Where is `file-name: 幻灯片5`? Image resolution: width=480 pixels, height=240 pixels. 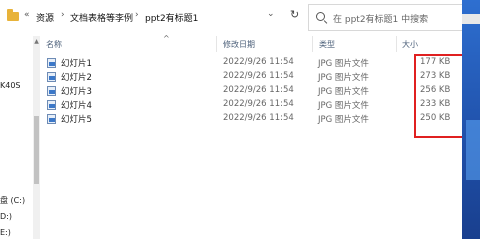 file-name: 幻灯片5 is located at coordinates (76, 120).